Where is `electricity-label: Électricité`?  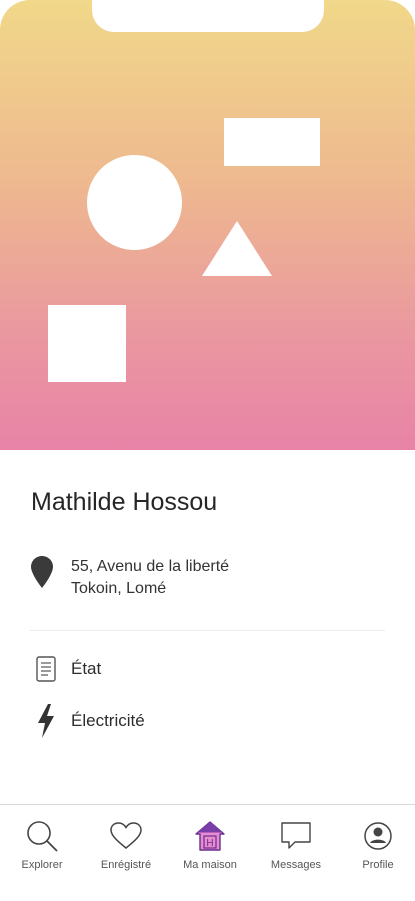
electricity-label: Électricité is located at coordinates (108, 720).